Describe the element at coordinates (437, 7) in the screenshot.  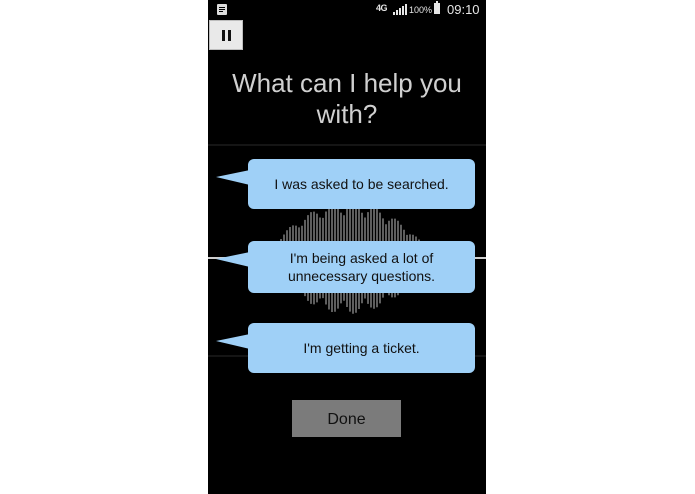
I see `battery-icon` at that location.